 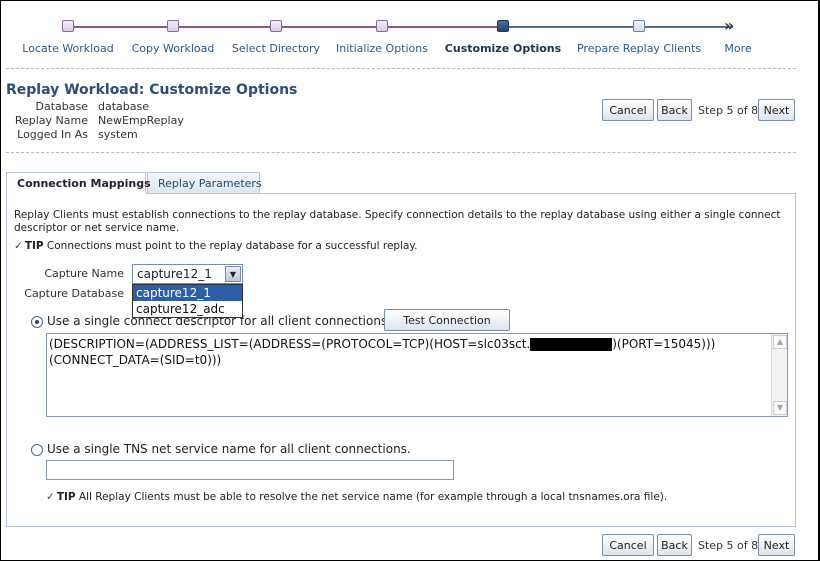 I want to click on train-stop-select-directory, so click(x=276, y=26).